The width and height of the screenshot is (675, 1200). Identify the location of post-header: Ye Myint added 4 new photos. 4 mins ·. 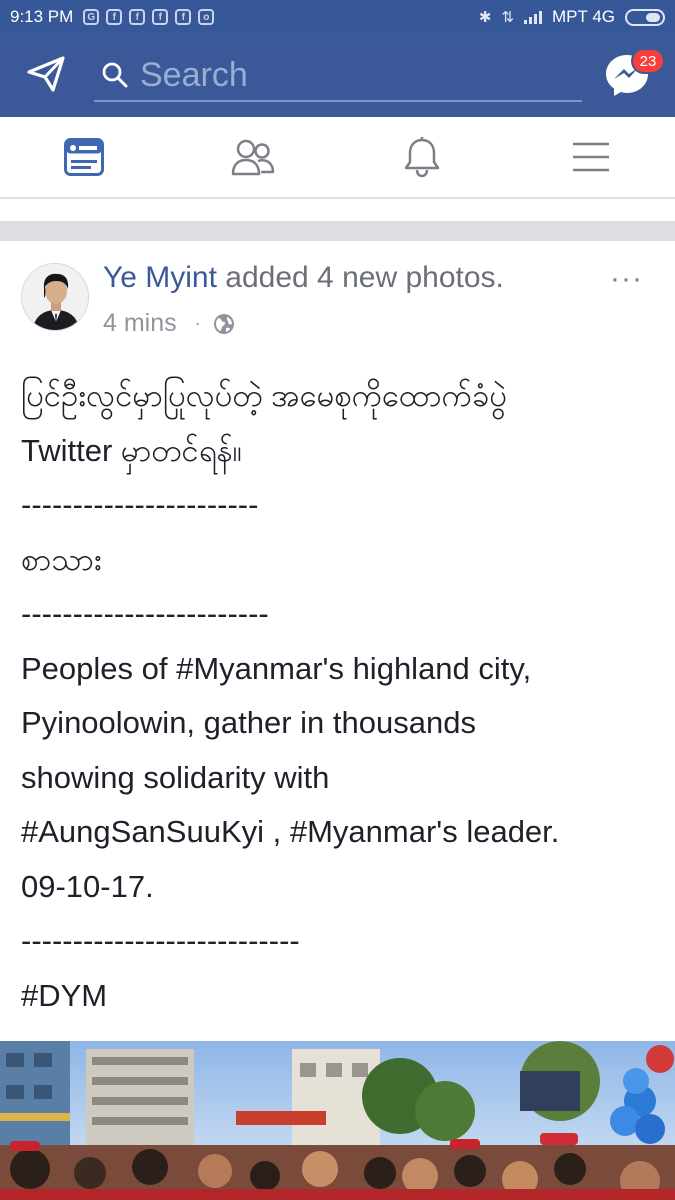
(303, 299).